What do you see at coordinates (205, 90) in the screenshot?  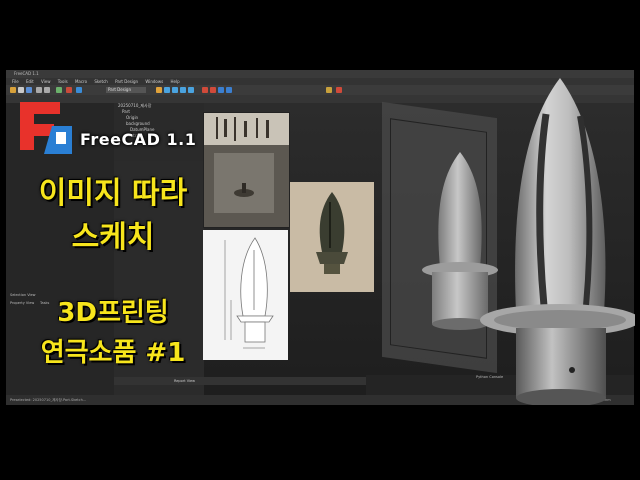 I see `pad-icon` at bounding box center [205, 90].